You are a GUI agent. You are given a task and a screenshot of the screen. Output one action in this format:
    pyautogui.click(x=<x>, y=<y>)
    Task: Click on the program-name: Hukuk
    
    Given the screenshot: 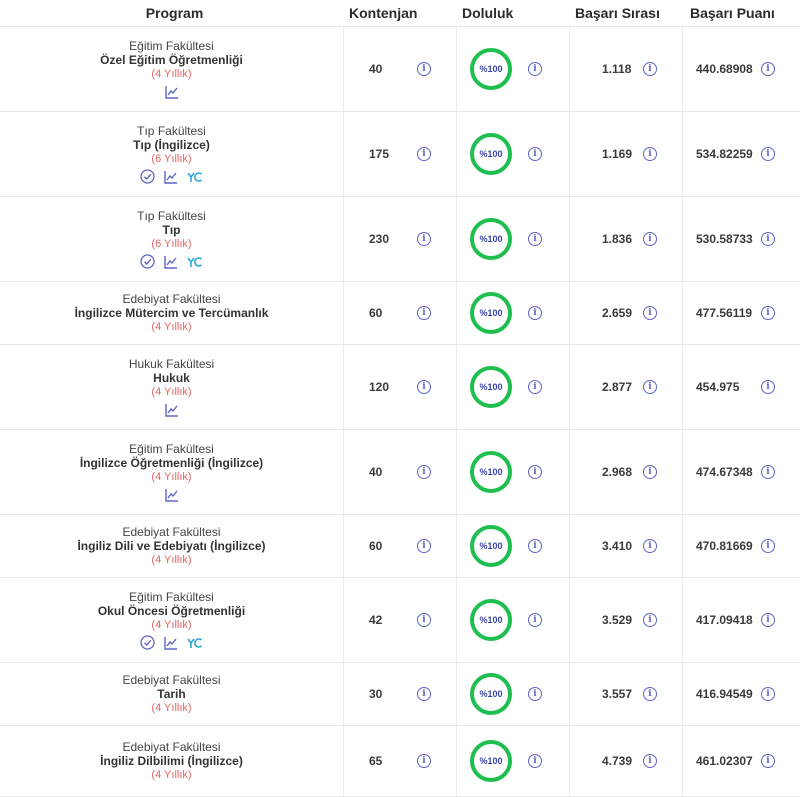 What is the action you would take?
    pyautogui.click(x=171, y=378)
    